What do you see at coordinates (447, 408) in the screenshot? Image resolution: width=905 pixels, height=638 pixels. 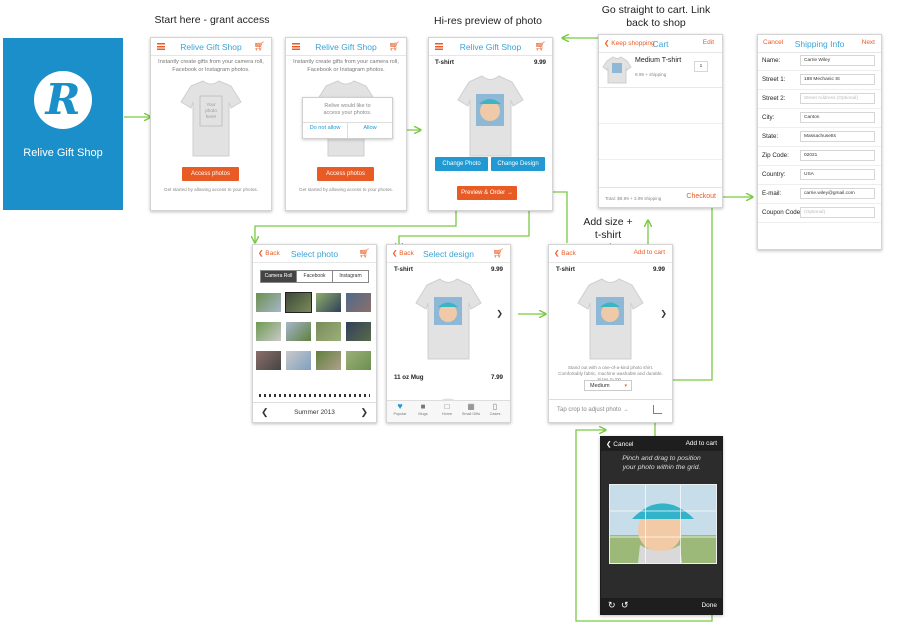 I see `nav-home: □ Home` at bounding box center [447, 408].